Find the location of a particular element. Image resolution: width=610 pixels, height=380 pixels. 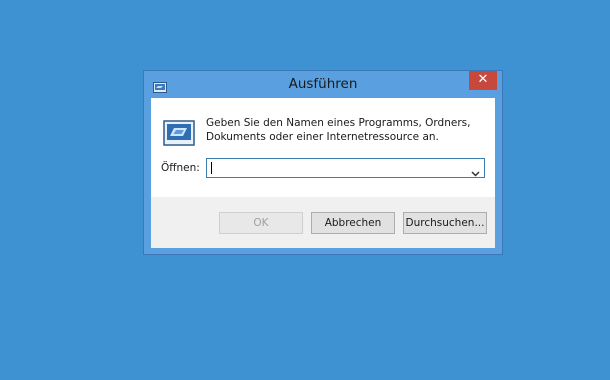

window-title: Ausführen is located at coordinates (323, 84).